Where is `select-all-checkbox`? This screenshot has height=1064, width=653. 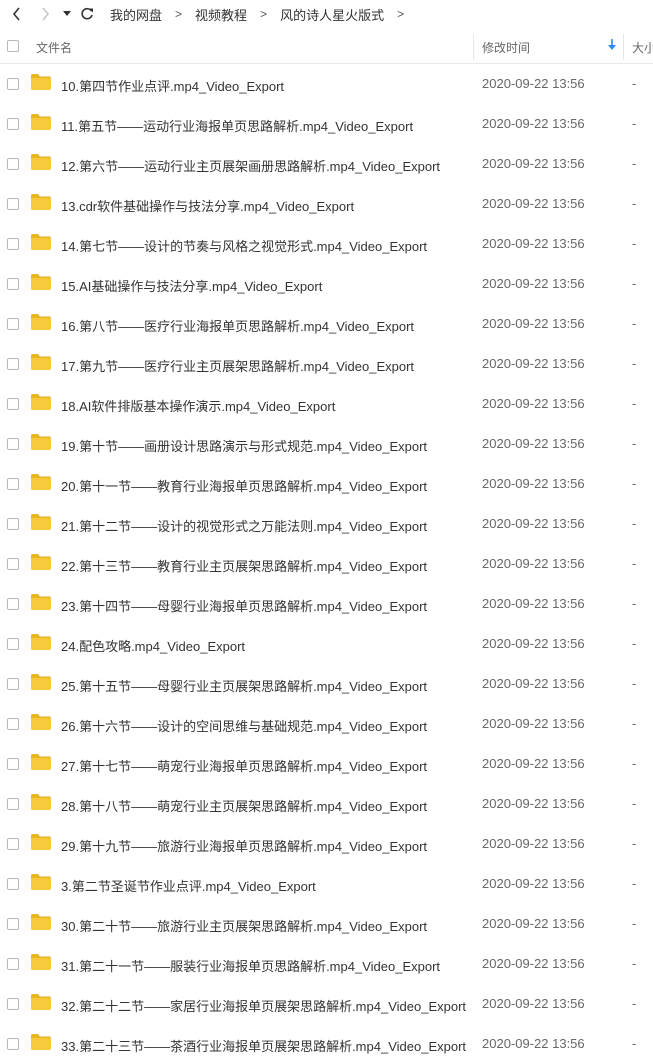 select-all-checkbox is located at coordinates (13, 46).